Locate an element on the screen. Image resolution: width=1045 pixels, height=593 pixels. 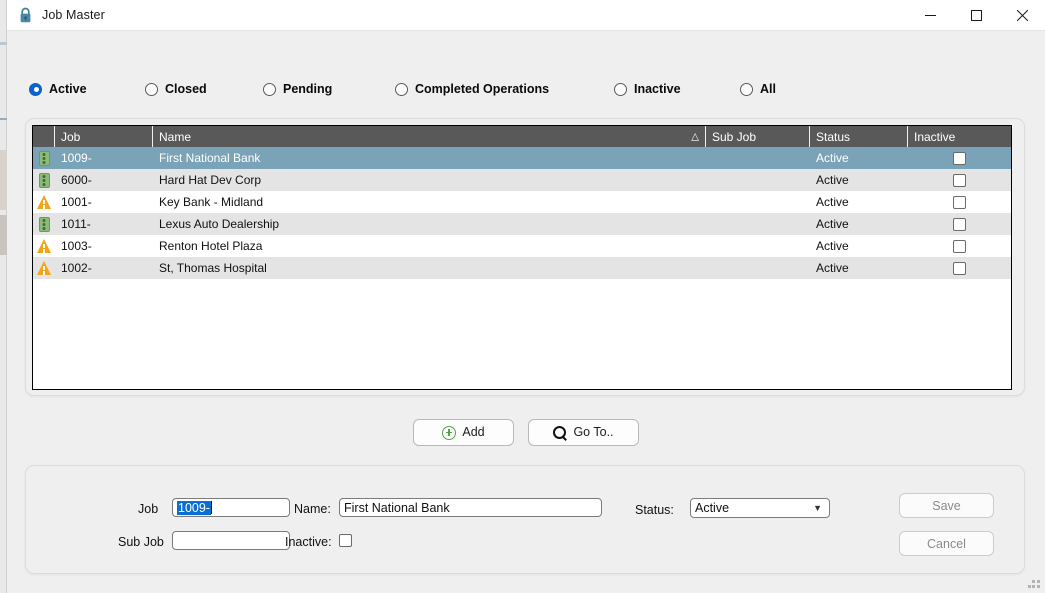
job-input-value: 1009- is located at coordinates (194, 507).